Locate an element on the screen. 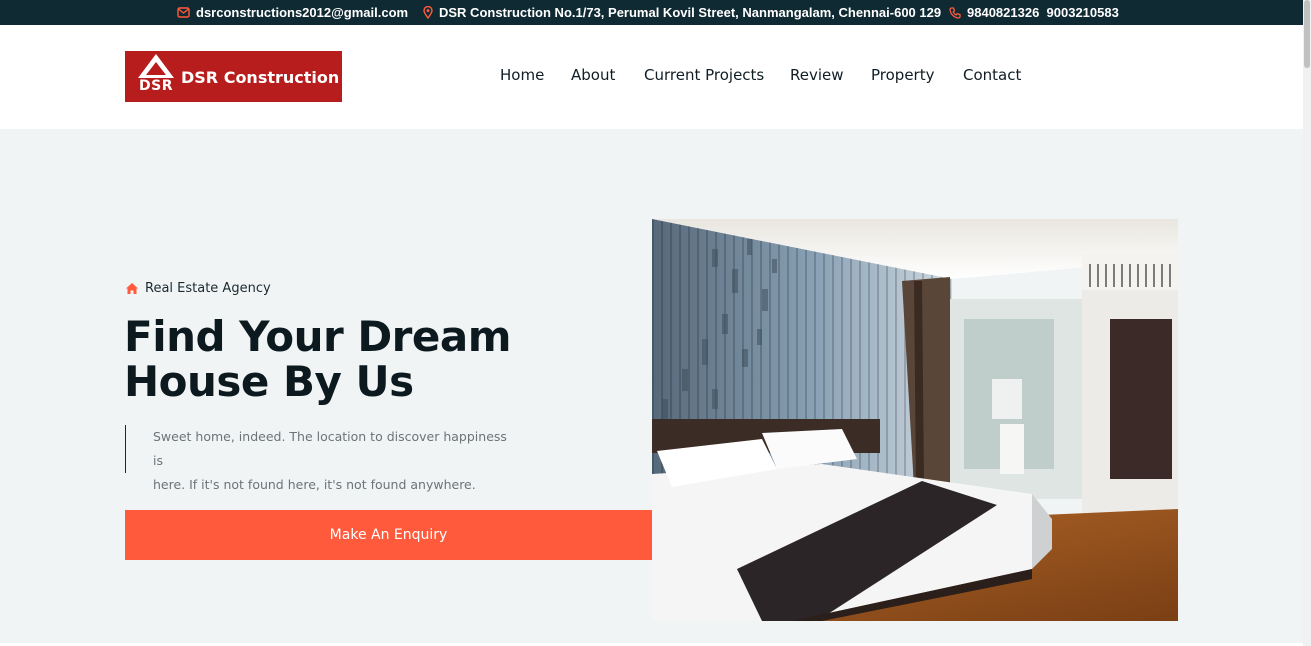 The width and height of the screenshot is (1311, 646). dsr-logo: DSR DSR Construction is located at coordinates (233, 76).